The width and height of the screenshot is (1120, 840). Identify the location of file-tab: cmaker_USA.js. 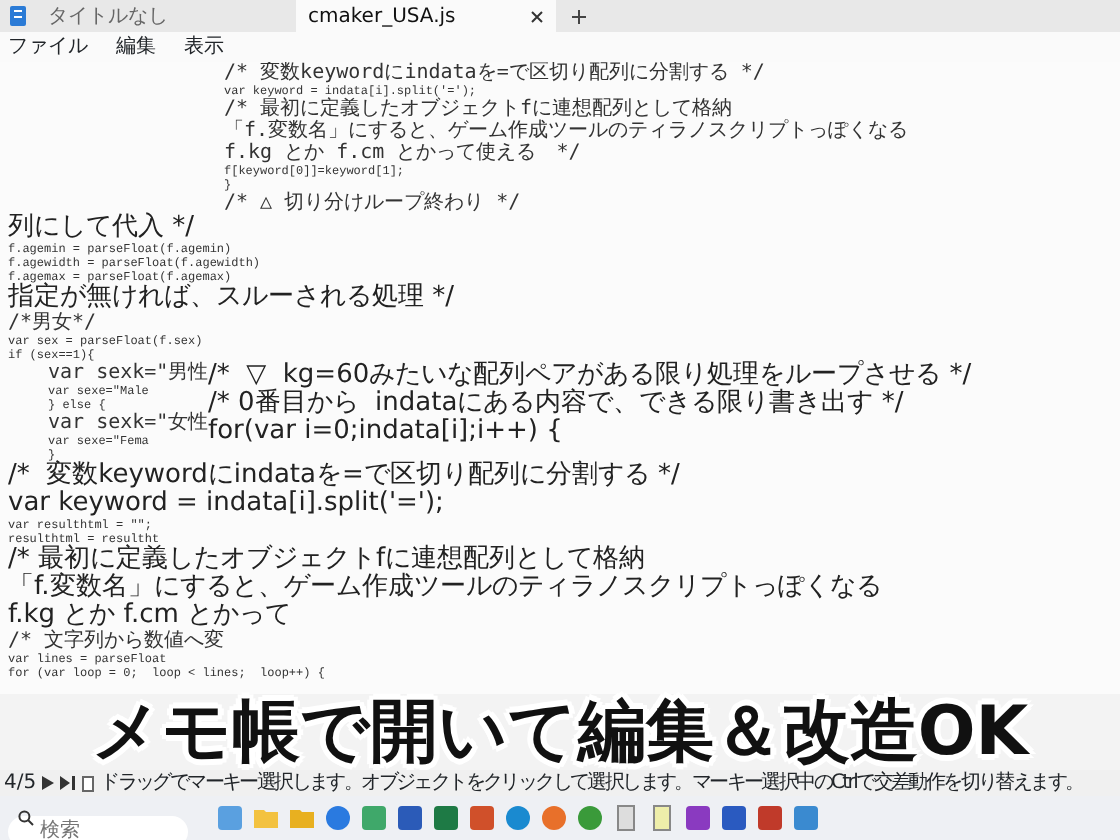
(426, 16).